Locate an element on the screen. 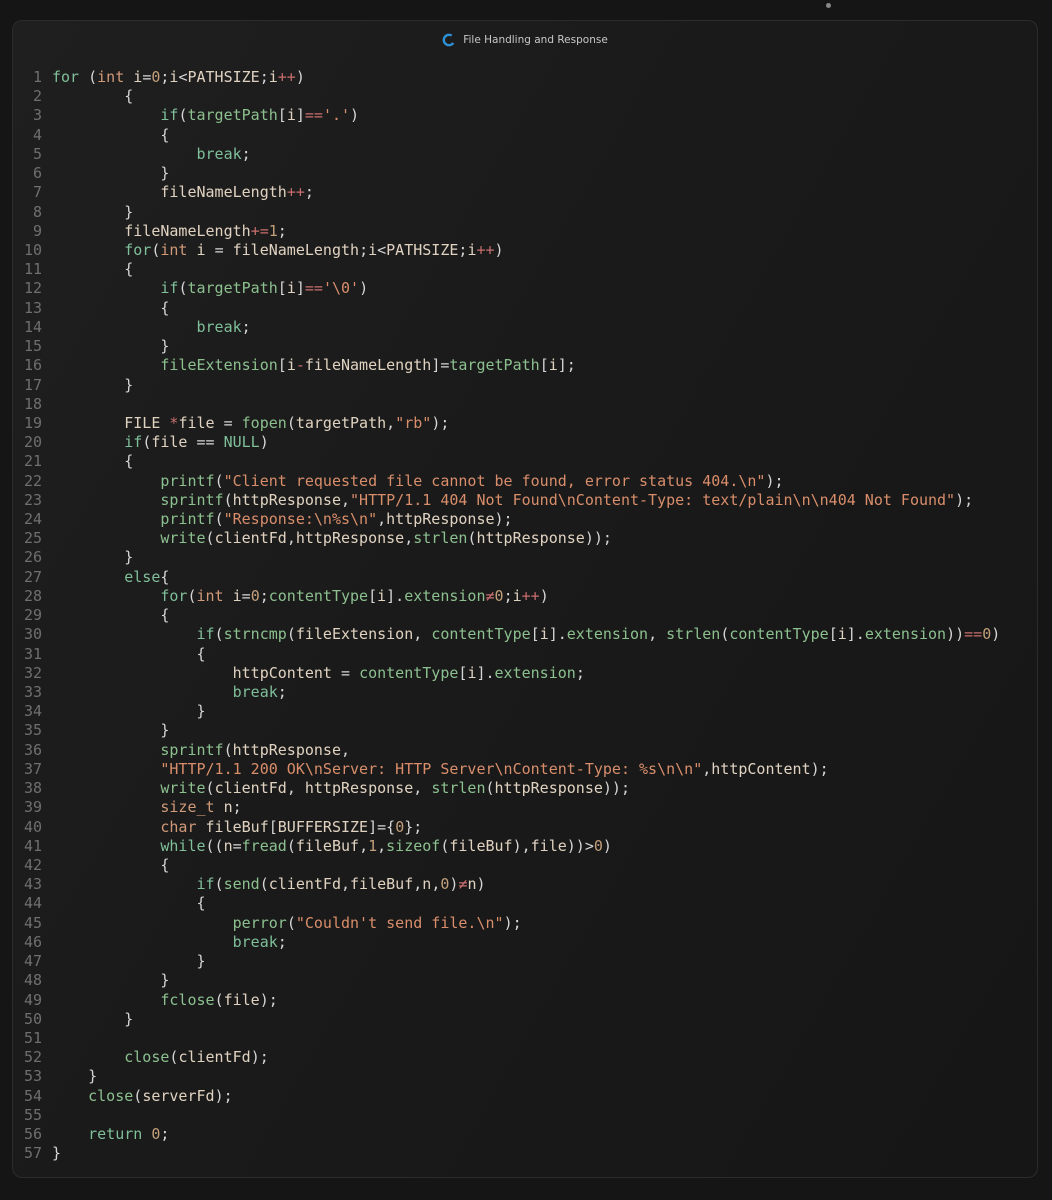 The height and width of the screenshot is (1200, 1052). code-token: n is located at coordinates (228, 845).